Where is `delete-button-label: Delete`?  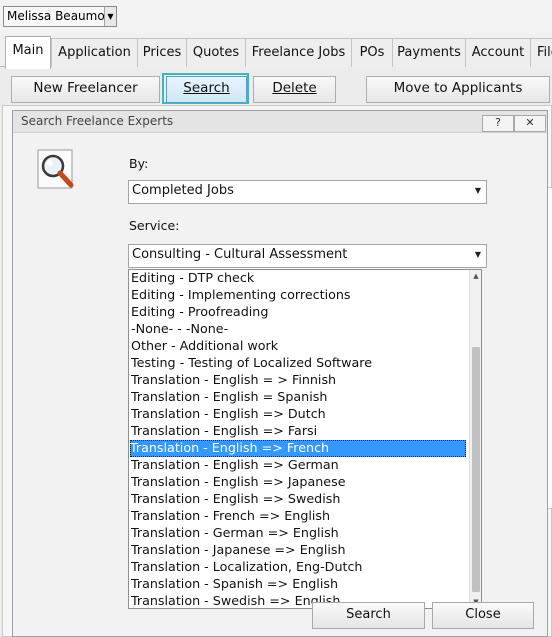
delete-button-label: Delete is located at coordinates (294, 88).